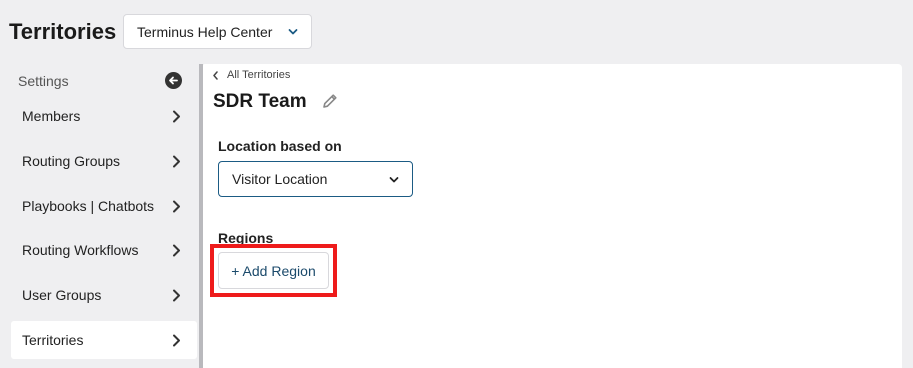  I want to click on sidebar-item-routing-groups: Routing Groups, so click(104, 161).